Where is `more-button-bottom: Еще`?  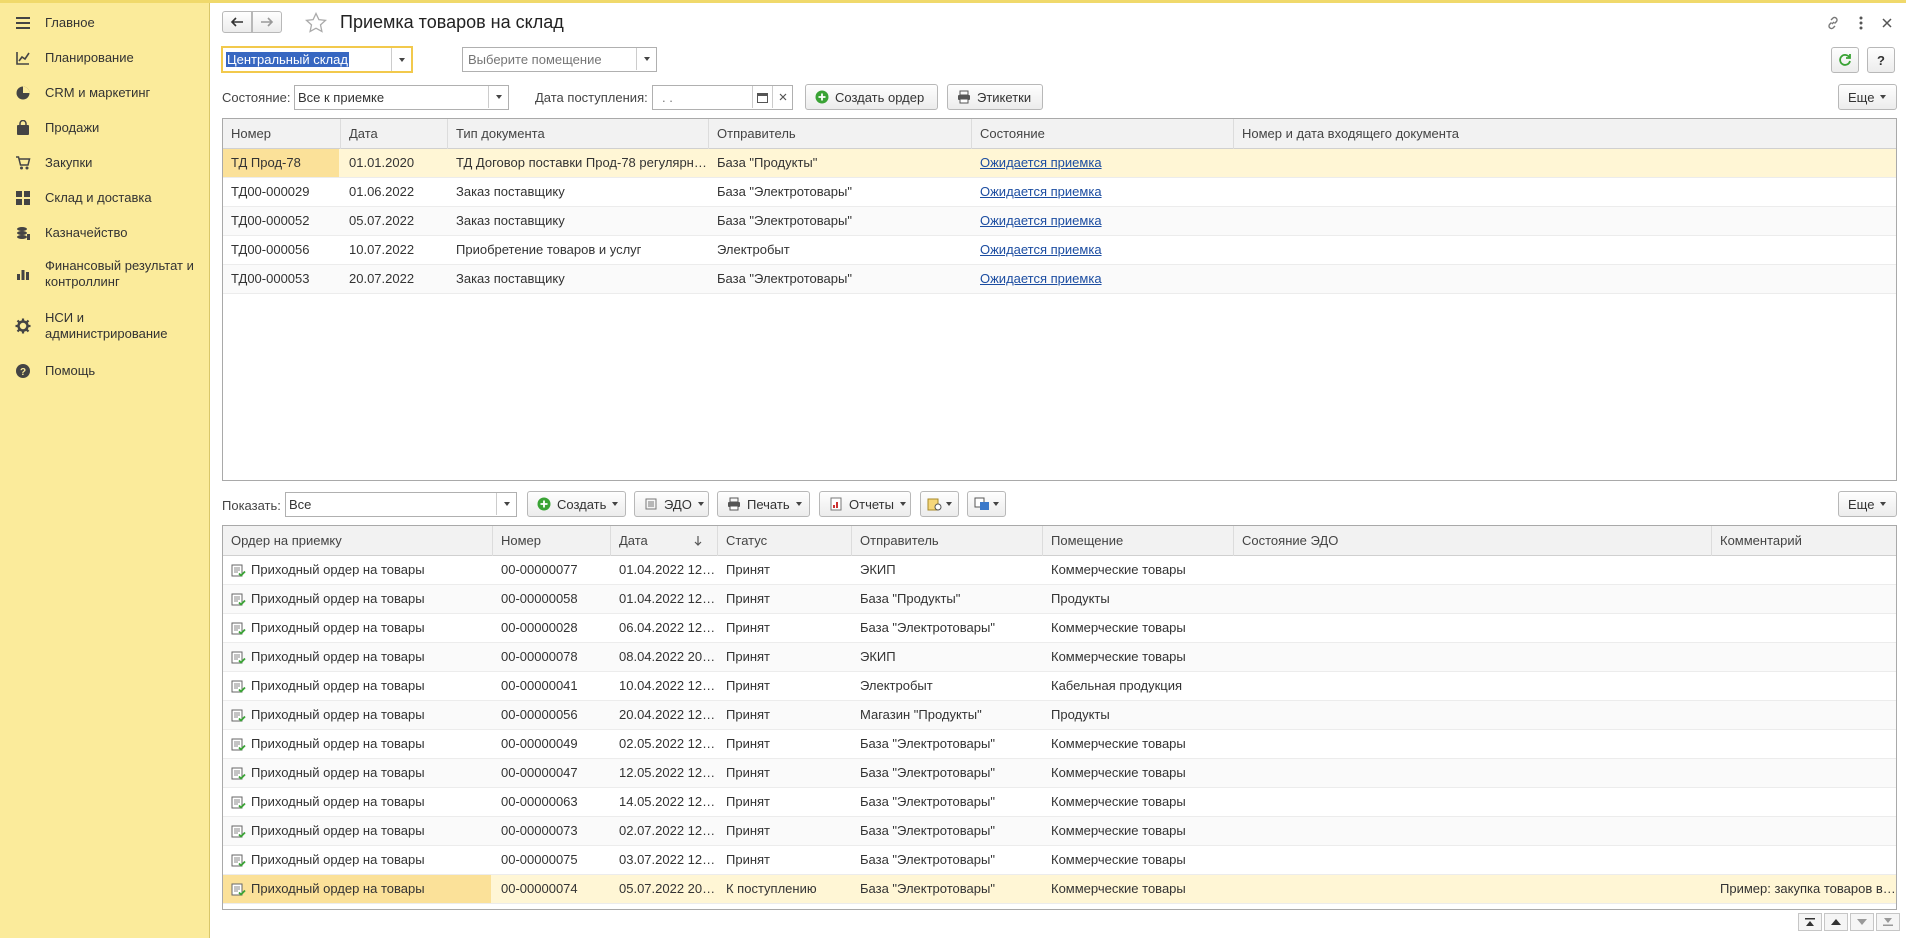 more-button-bottom: Еще is located at coordinates (1867, 504).